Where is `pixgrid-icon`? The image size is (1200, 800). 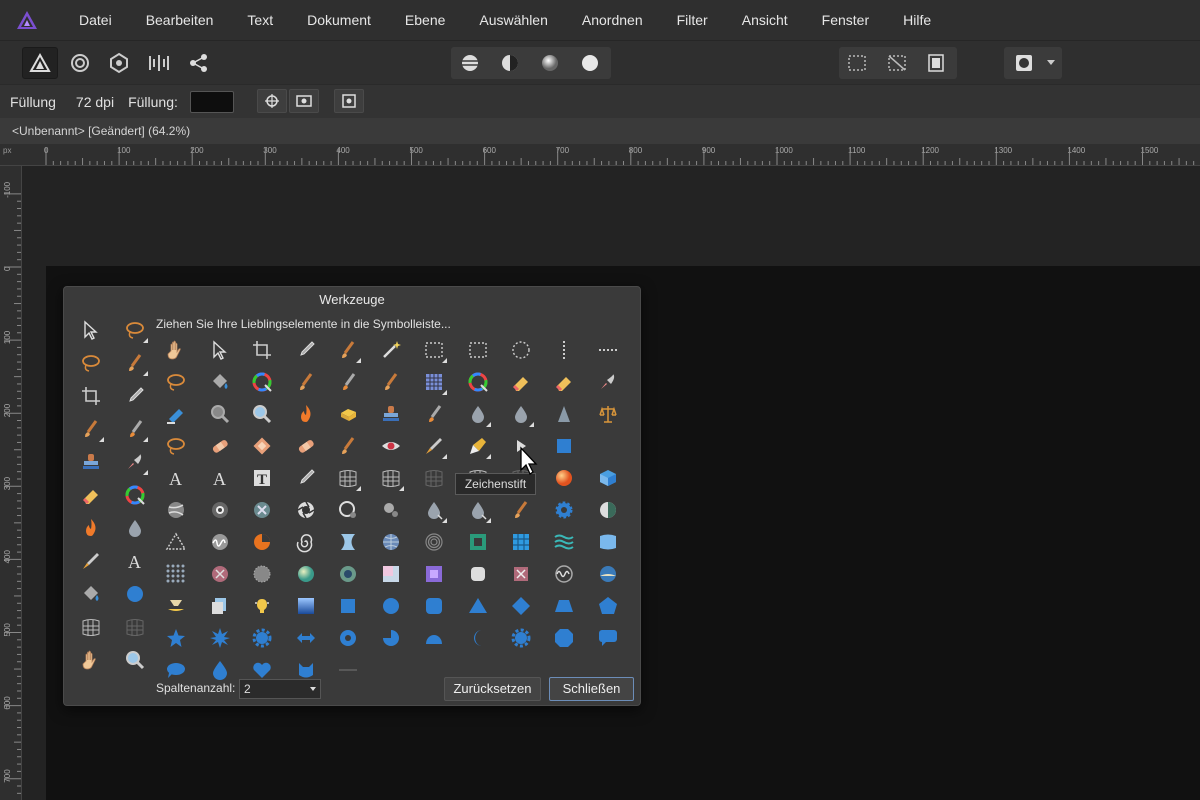 pixgrid-icon is located at coordinates (434, 382).